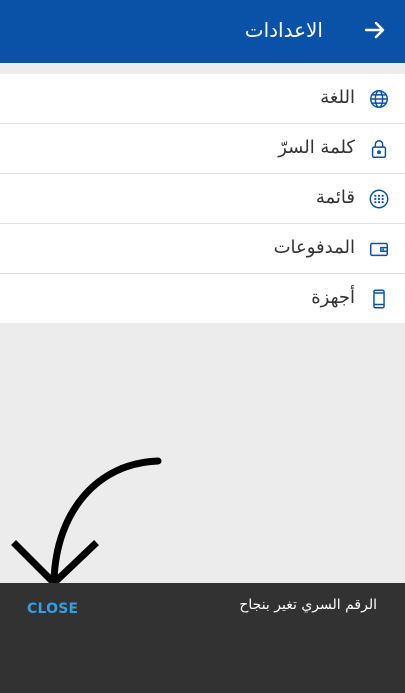 This screenshot has width=405, height=693. What do you see at coordinates (202, 99) in the screenshot?
I see `settings-item-language: اللغة` at bounding box center [202, 99].